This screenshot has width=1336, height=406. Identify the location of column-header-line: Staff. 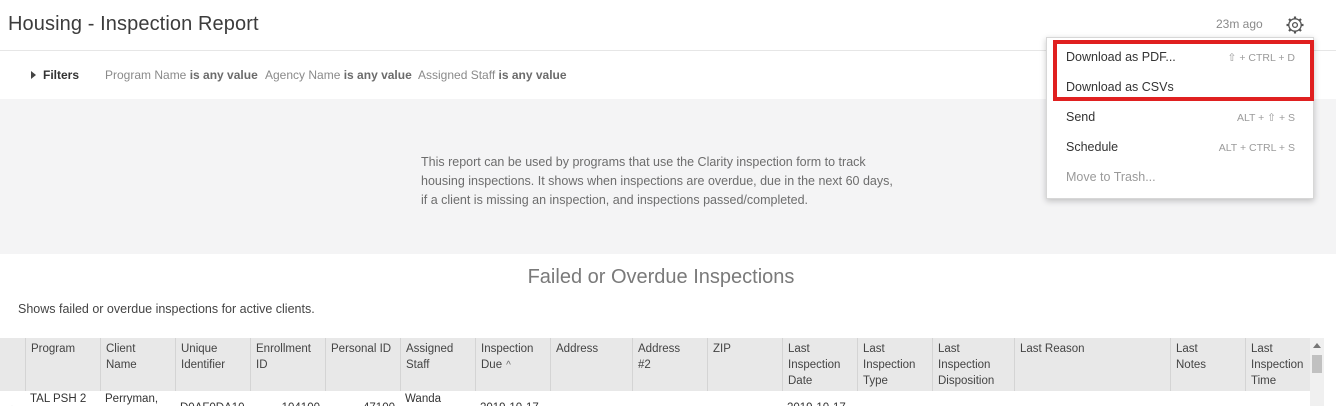
(418, 365).